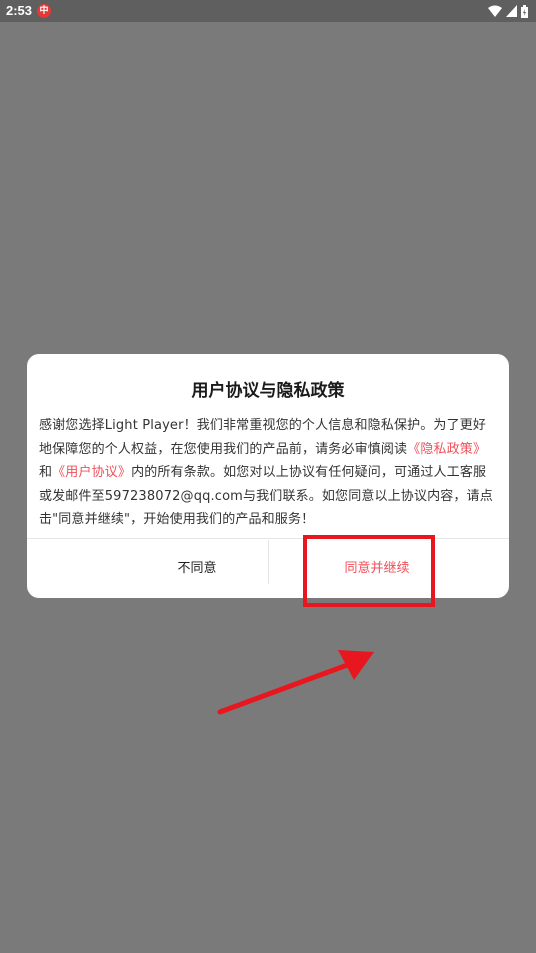 The width and height of the screenshot is (536, 953). What do you see at coordinates (295, 682) in the screenshot?
I see `annotation-arrow-icon` at bounding box center [295, 682].